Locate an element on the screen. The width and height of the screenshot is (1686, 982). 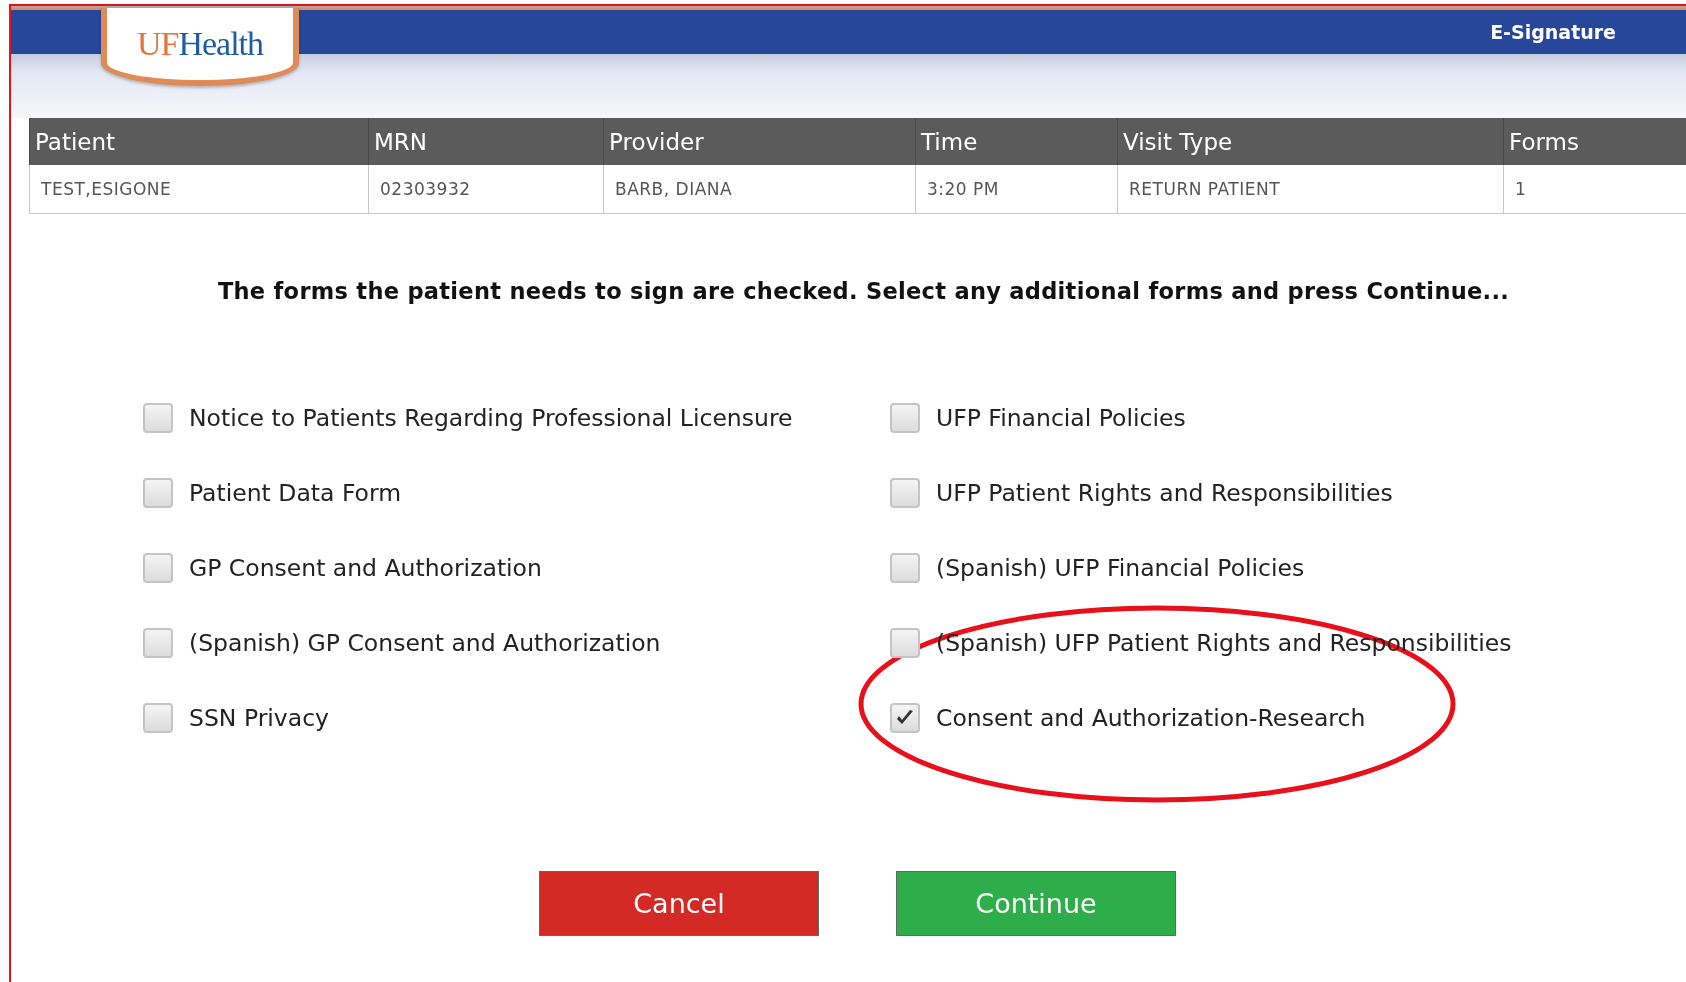
checkbox-label: Patient Data Form is located at coordinates (295, 492).